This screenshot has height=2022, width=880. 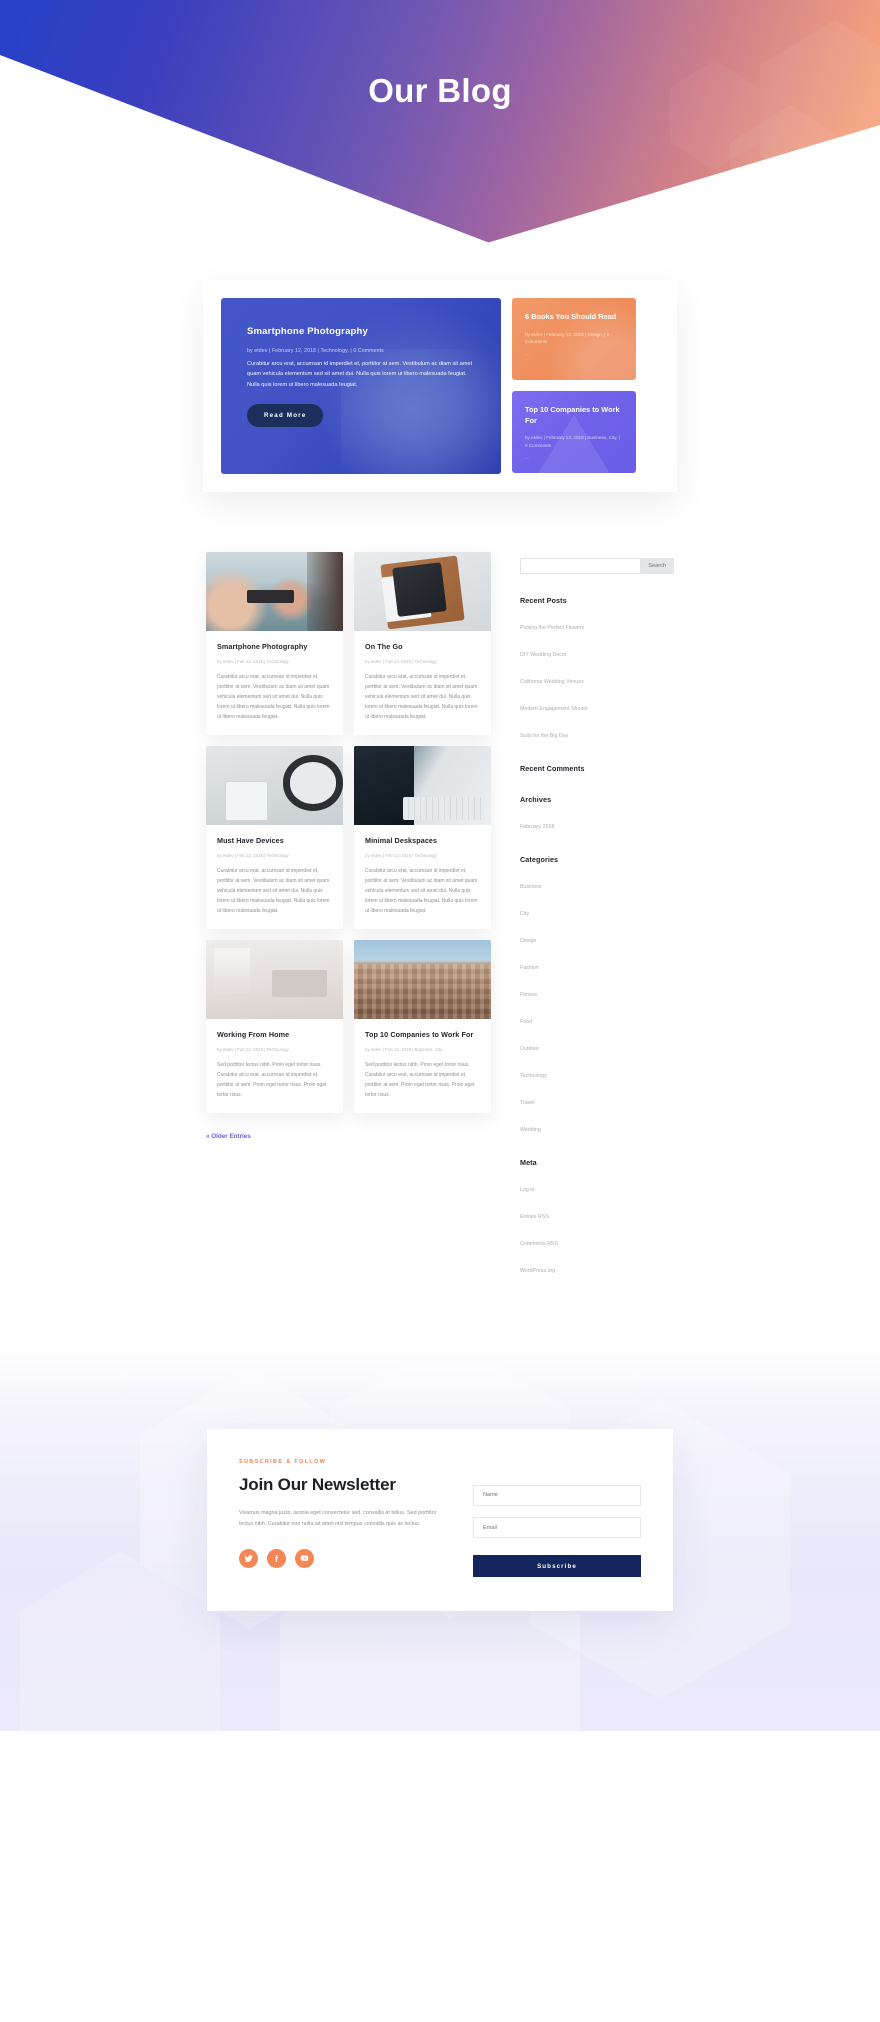 I want to click on youtube-icon, so click(x=304, y=1558).